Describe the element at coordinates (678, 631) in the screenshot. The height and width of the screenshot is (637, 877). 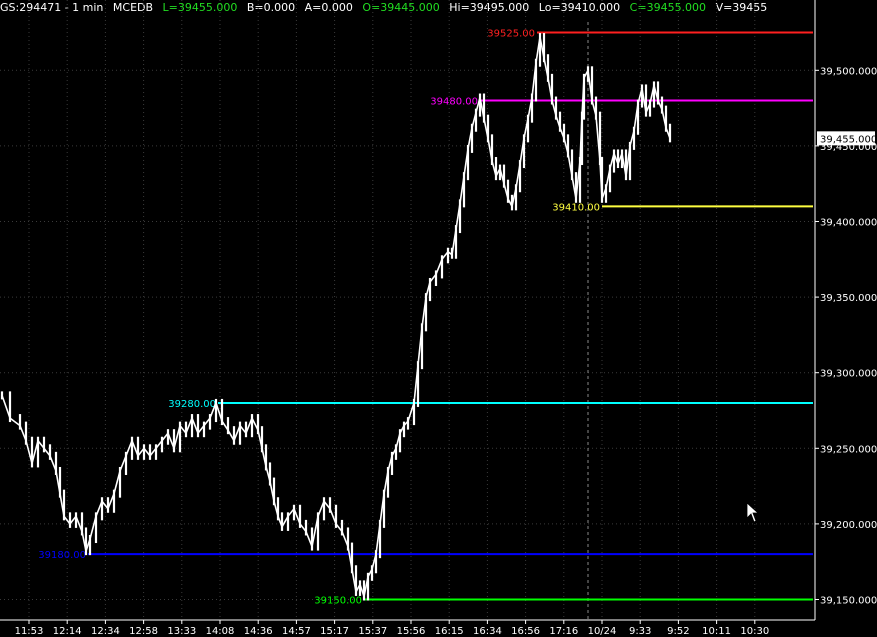
I see `x-tick-label: 9:52` at that location.